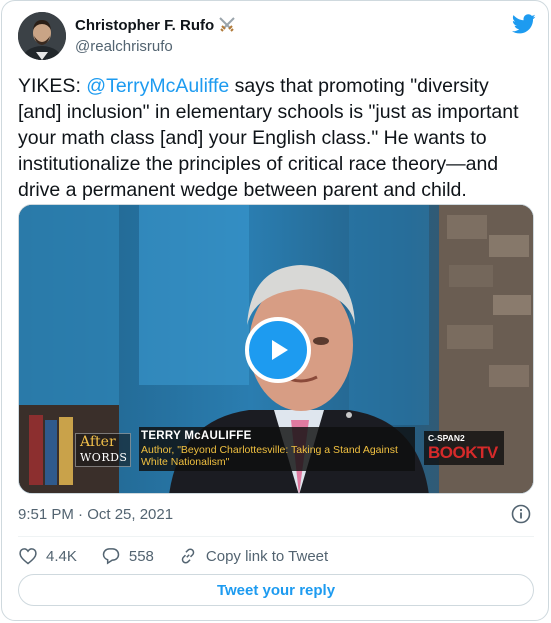 The image size is (551, 623). What do you see at coordinates (267, 556) in the screenshot?
I see `copy-link-label: Copy link to Tweet` at bounding box center [267, 556].